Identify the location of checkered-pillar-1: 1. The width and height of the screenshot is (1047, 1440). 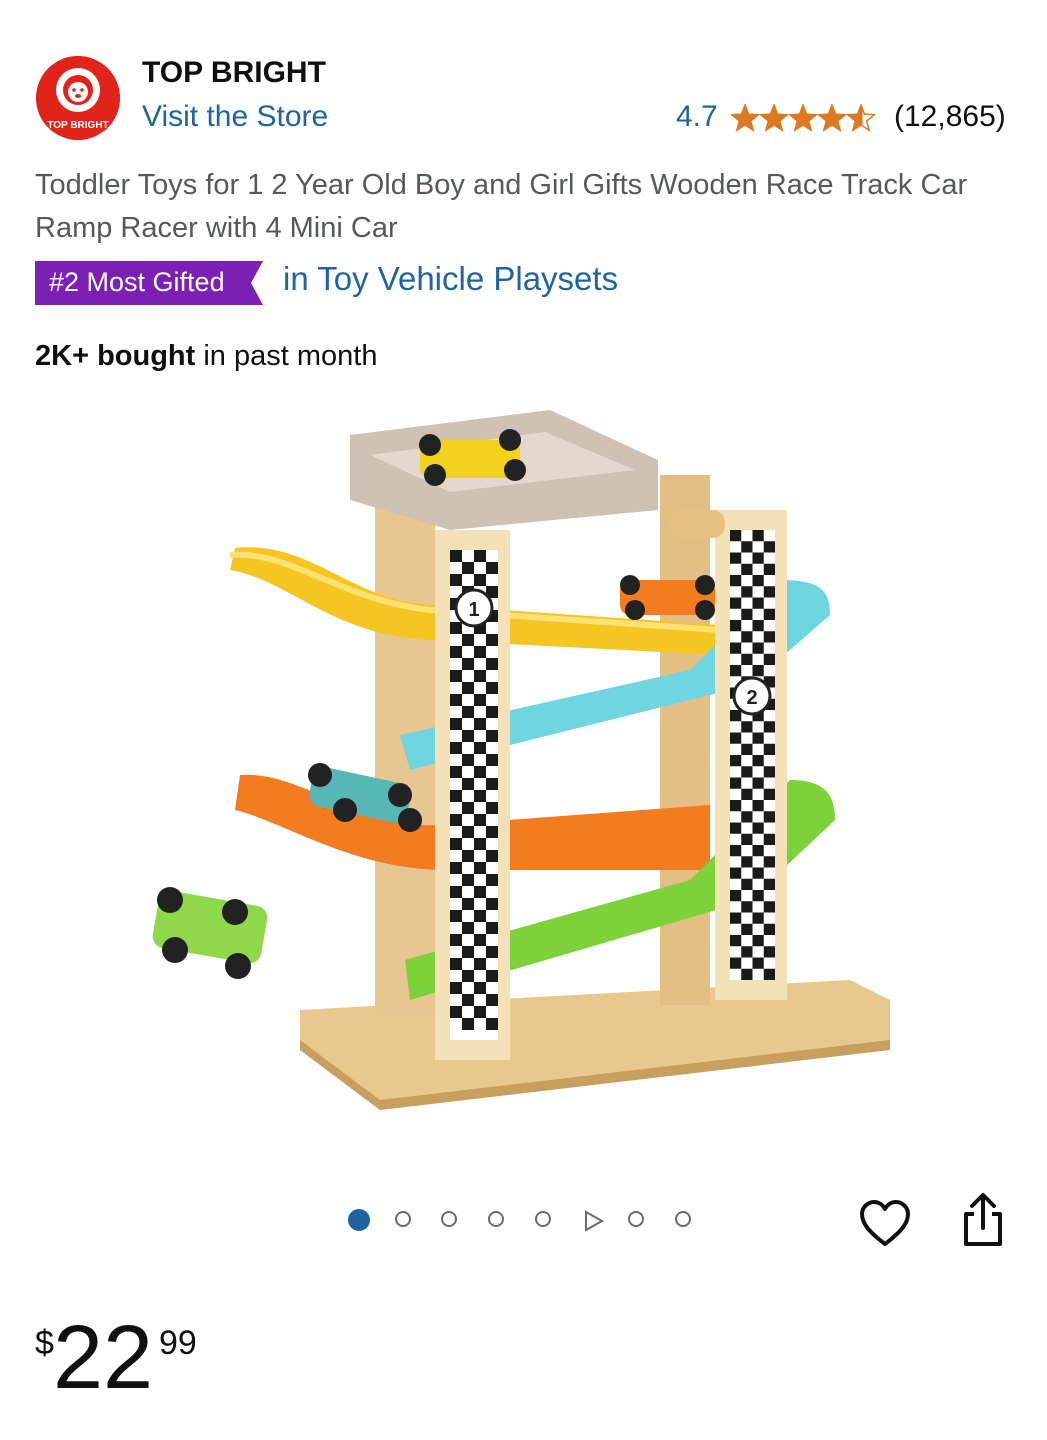
(472, 795).